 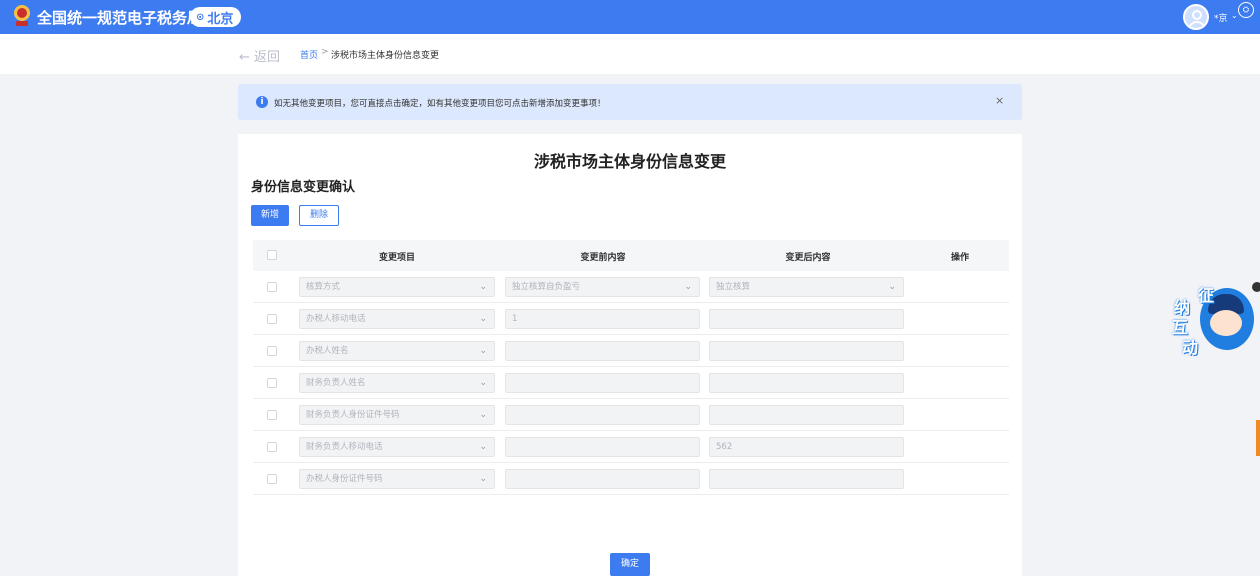 What do you see at coordinates (200, 17) in the screenshot?
I see `location-pin-icon: ⊙` at bounding box center [200, 17].